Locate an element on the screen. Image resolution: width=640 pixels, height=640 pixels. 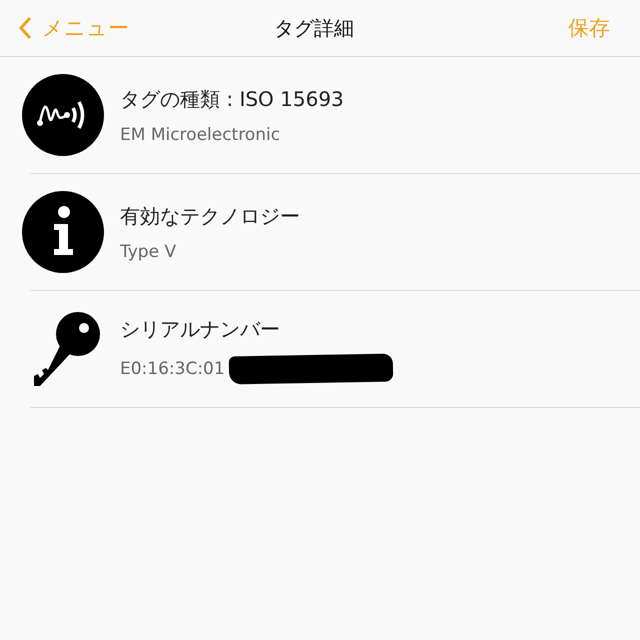
save-button: 保存 is located at coordinates (589, 28).